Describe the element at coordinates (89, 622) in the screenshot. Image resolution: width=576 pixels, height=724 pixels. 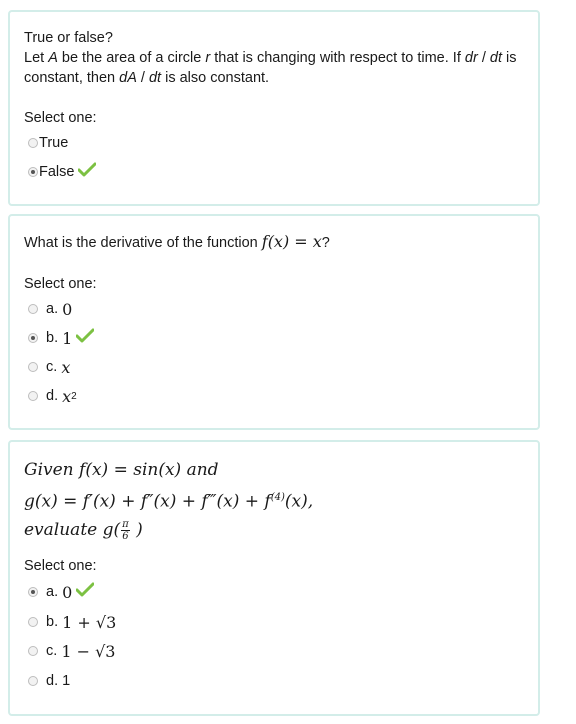
I see `option-value: 1 + √3` at that location.